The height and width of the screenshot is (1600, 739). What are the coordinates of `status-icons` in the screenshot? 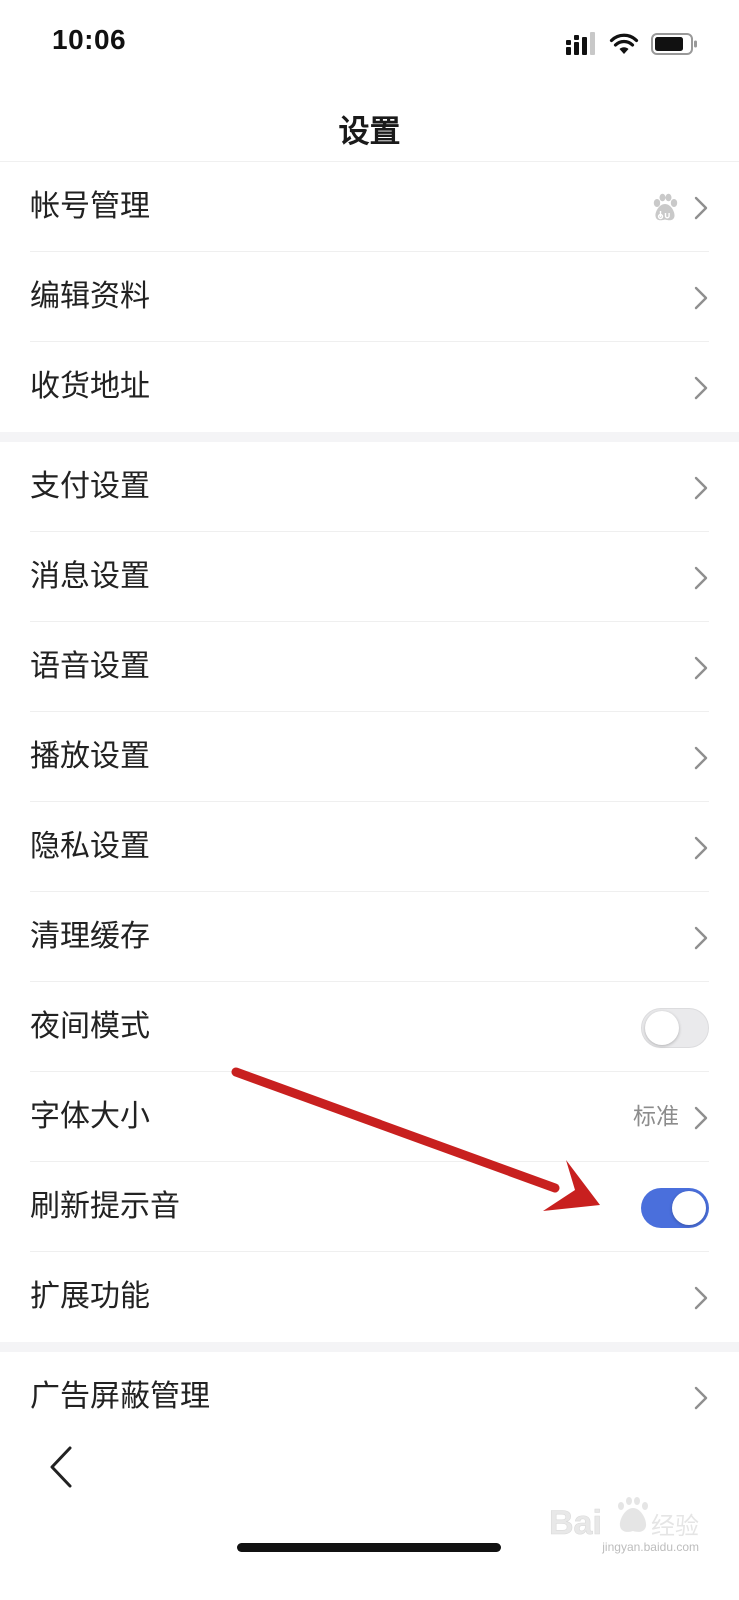 It's located at (632, 44).